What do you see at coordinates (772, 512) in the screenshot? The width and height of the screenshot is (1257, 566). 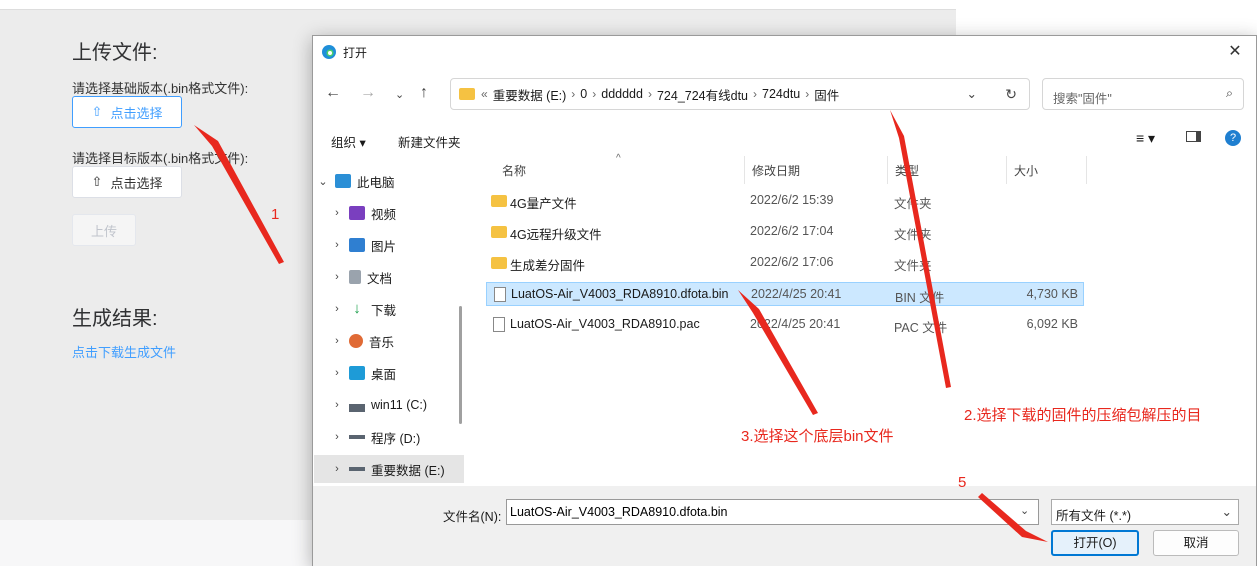 I see `filename-input` at bounding box center [772, 512].